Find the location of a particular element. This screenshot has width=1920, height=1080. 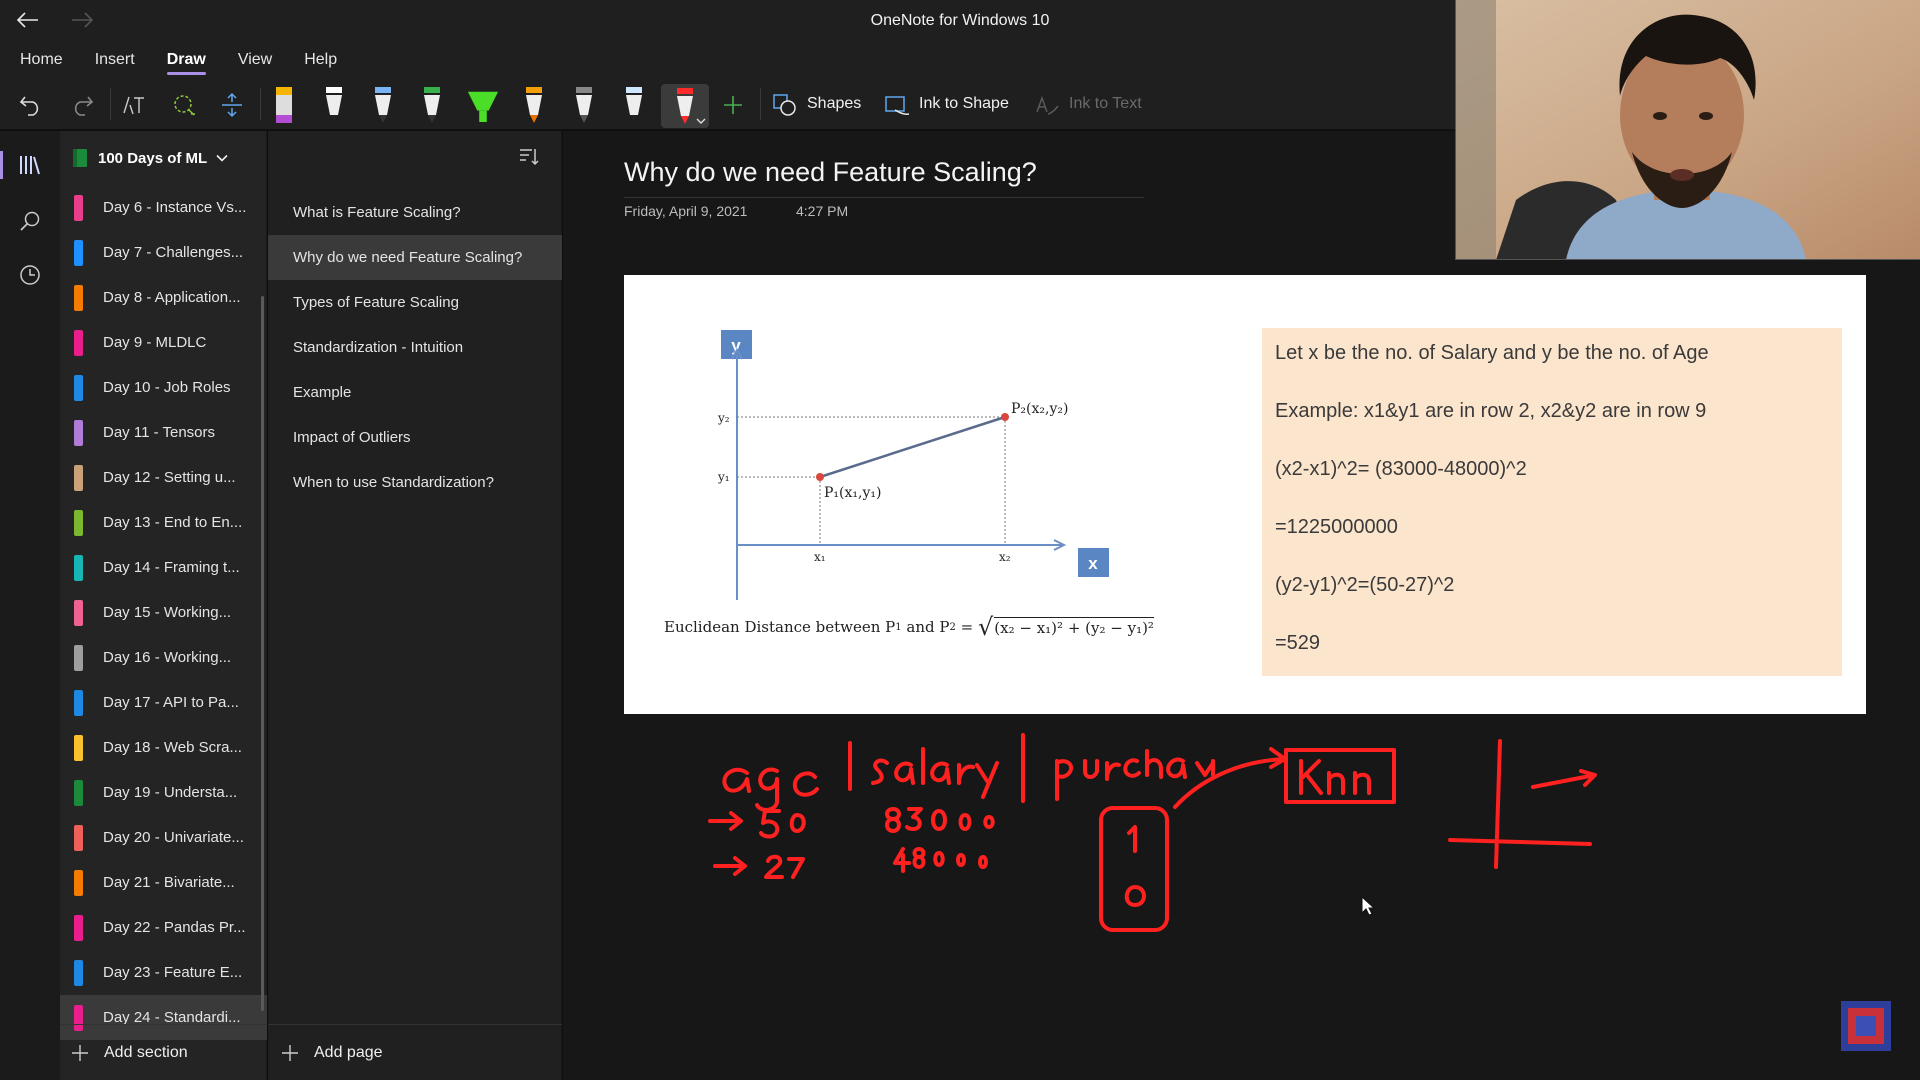

ink-axis-vertical is located at coordinates (1498, 804).